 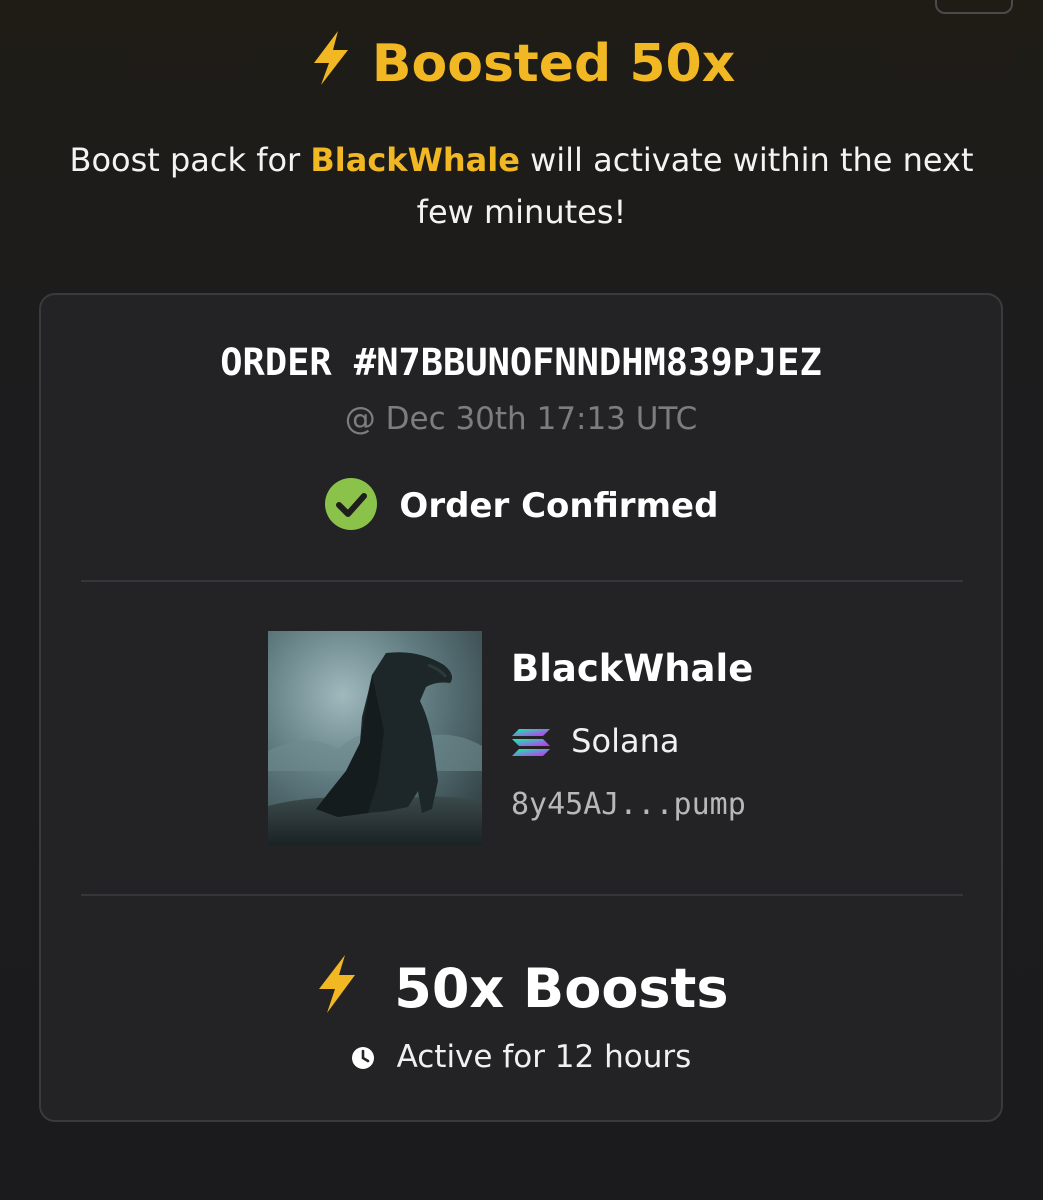 What do you see at coordinates (625, 741) in the screenshot?
I see `token-chain-label: Solana` at bounding box center [625, 741].